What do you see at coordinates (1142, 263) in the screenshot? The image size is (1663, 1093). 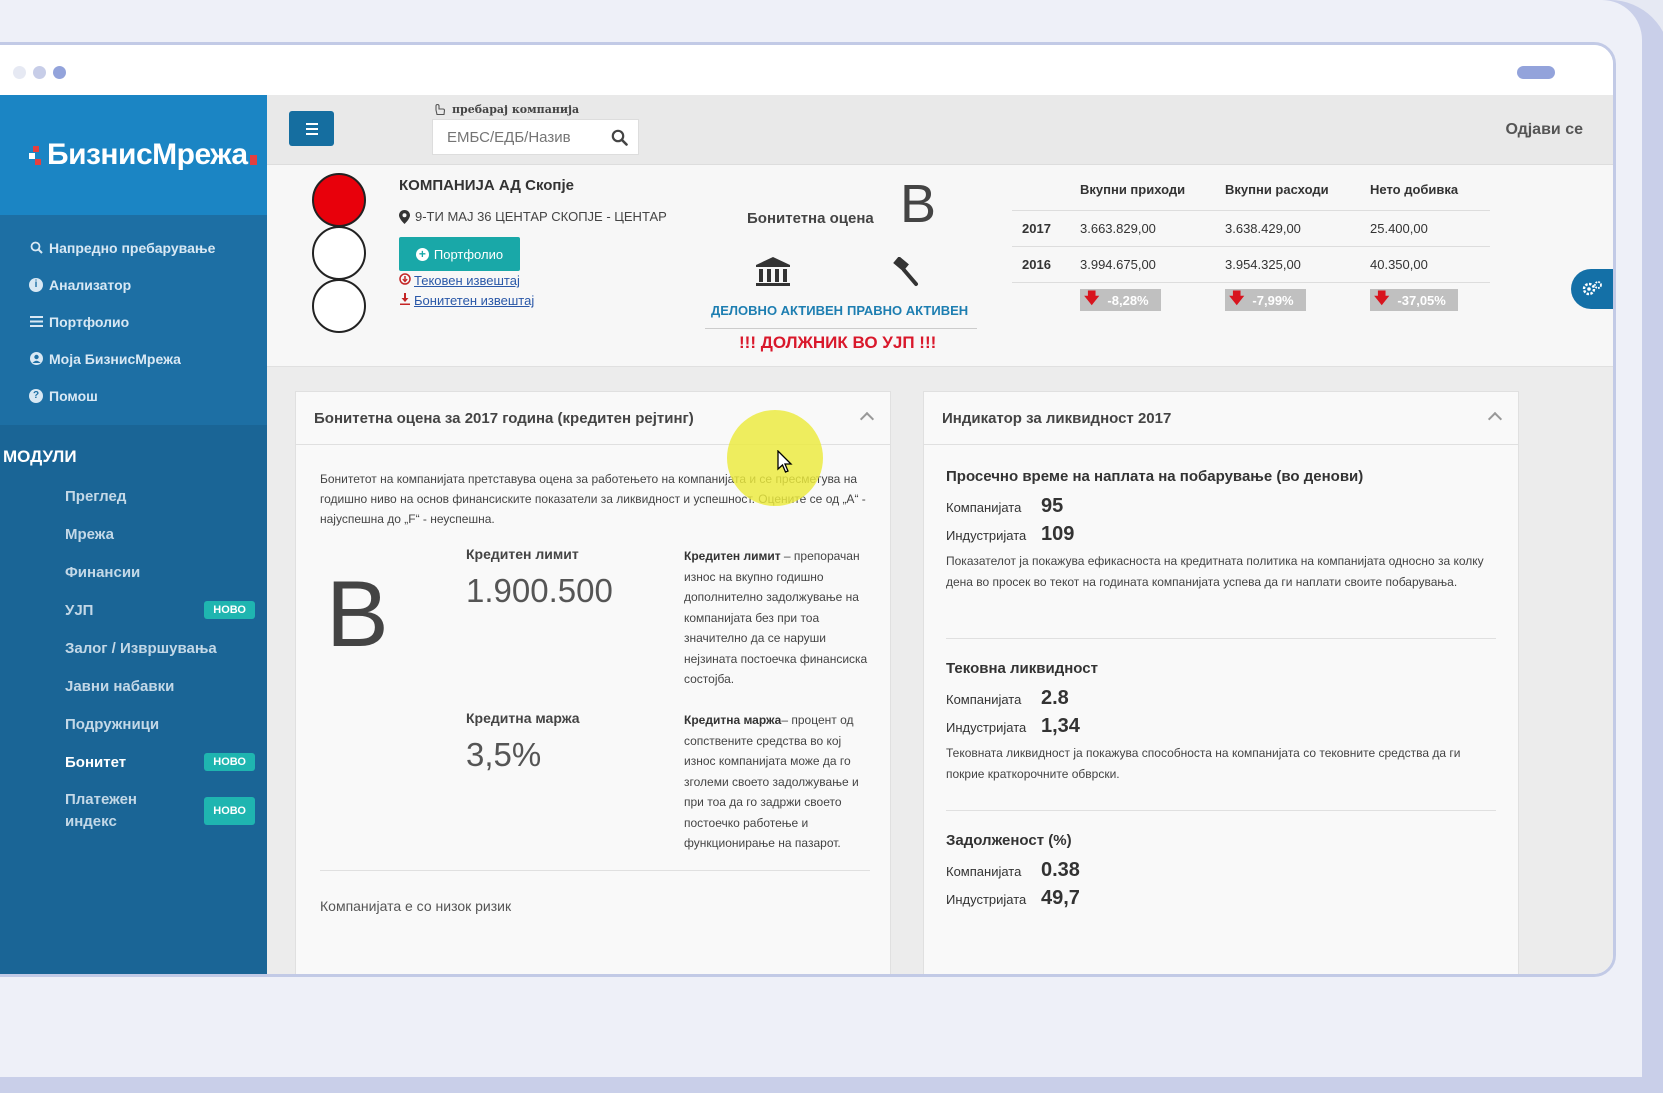 I see `table-cell: 3.994.675,00` at bounding box center [1142, 263].